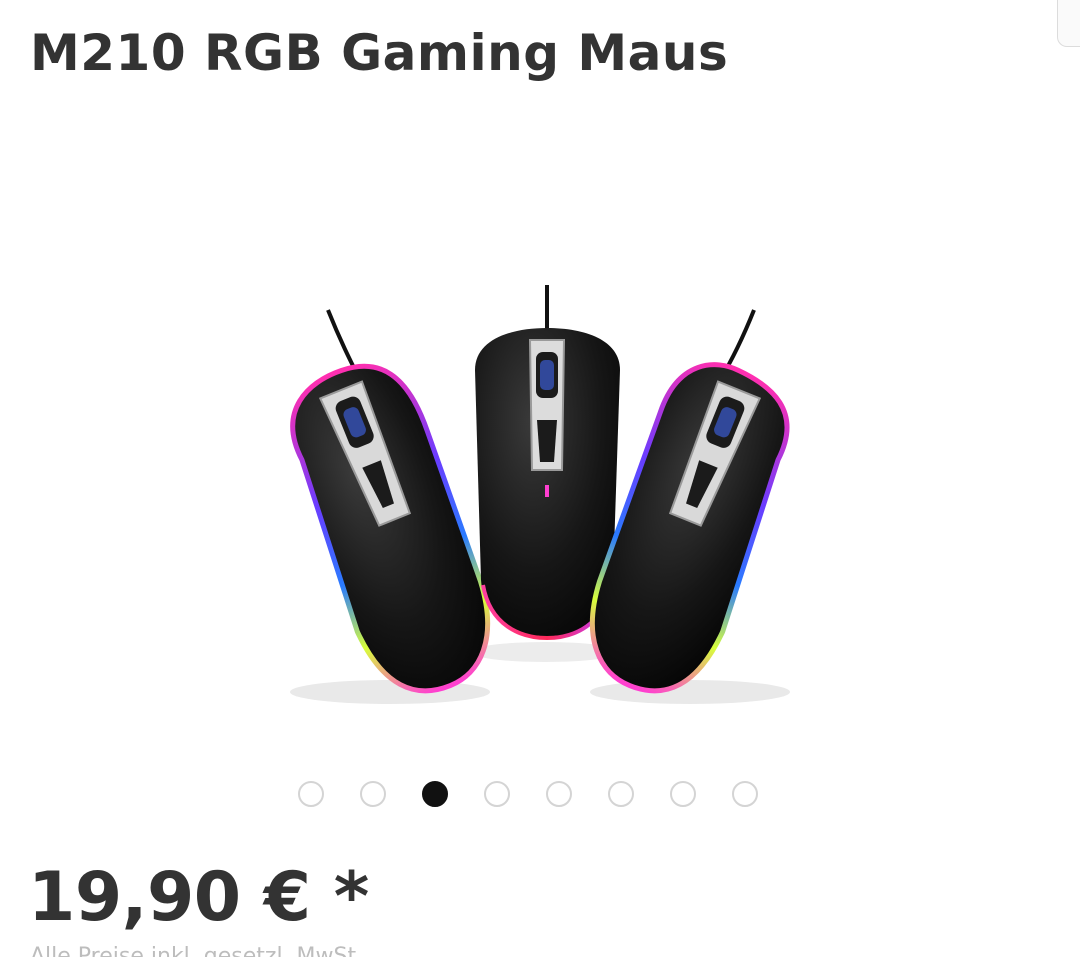 The image size is (1080, 957). What do you see at coordinates (379, 53) in the screenshot?
I see `product-title: M210 RGB Gaming Maus` at bounding box center [379, 53].